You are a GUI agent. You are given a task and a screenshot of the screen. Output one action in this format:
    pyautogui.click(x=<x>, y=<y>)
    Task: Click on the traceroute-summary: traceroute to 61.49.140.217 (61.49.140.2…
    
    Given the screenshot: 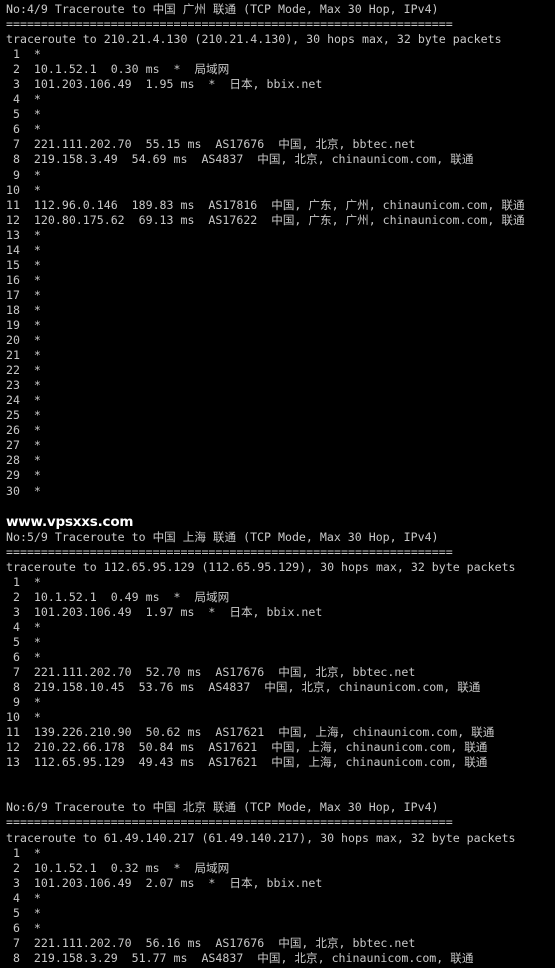 What is the action you would take?
    pyautogui.click(x=261, y=837)
    